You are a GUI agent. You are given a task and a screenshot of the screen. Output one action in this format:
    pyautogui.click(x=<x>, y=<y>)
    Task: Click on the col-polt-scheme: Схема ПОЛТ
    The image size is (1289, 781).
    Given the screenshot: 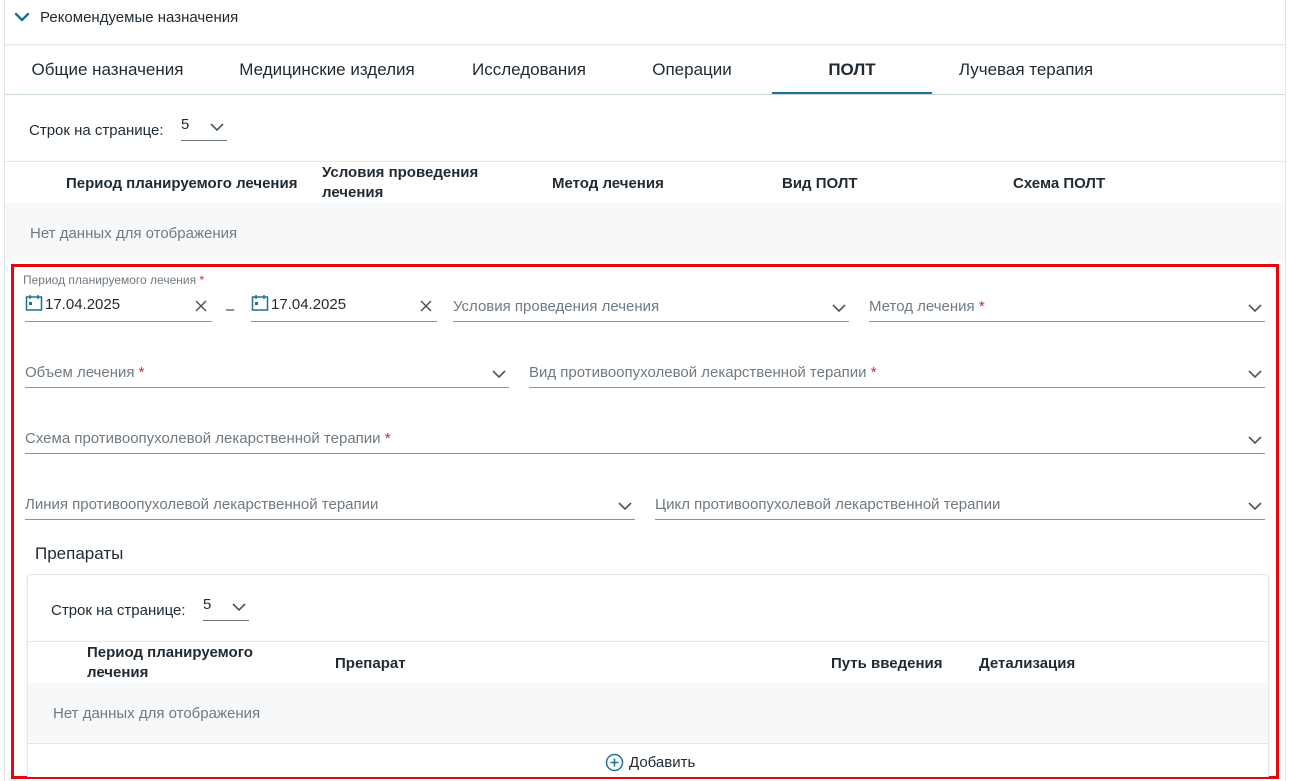 What is the action you would take?
    pyautogui.click(x=1059, y=184)
    